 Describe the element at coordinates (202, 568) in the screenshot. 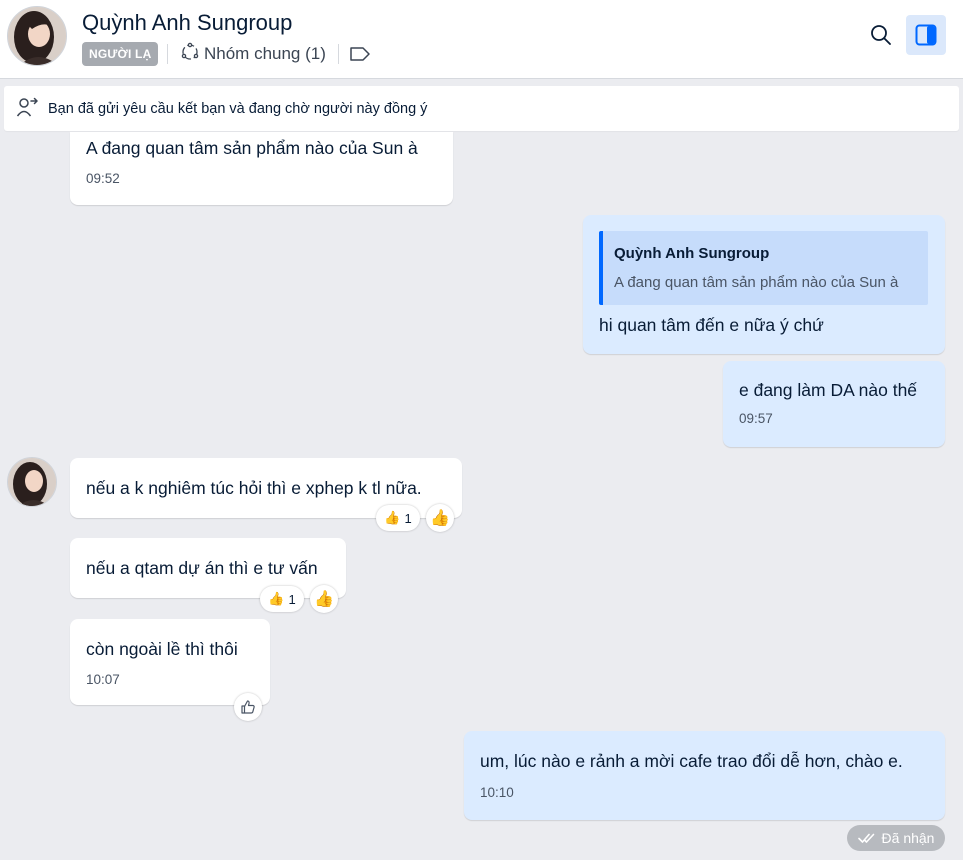

I see `message-text: nếu a qtam dự án thì e tư vấn` at that location.